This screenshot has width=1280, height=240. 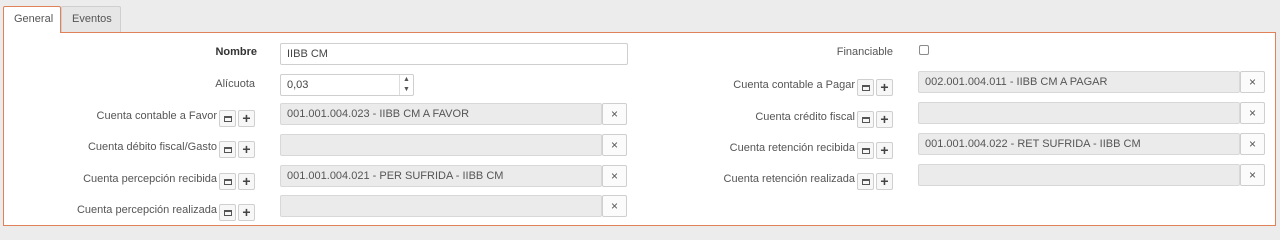 What do you see at coordinates (1079, 175) in the screenshot?
I see `cuenta-retencion-realizada-field` at bounding box center [1079, 175].